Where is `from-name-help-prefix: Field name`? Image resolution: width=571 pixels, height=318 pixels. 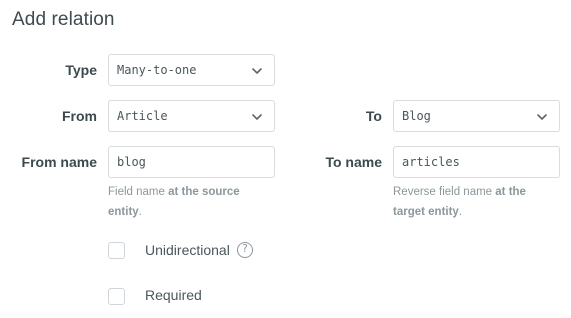 from-name-help-prefix: Field name is located at coordinates (138, 192).